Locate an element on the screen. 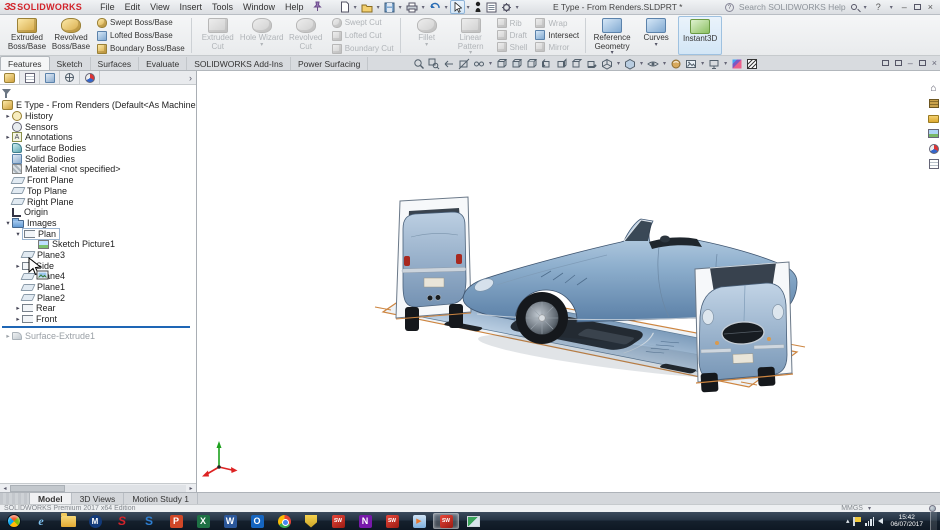  tree-item-right-plane: Right Plane is located at coordinates (98, 201).